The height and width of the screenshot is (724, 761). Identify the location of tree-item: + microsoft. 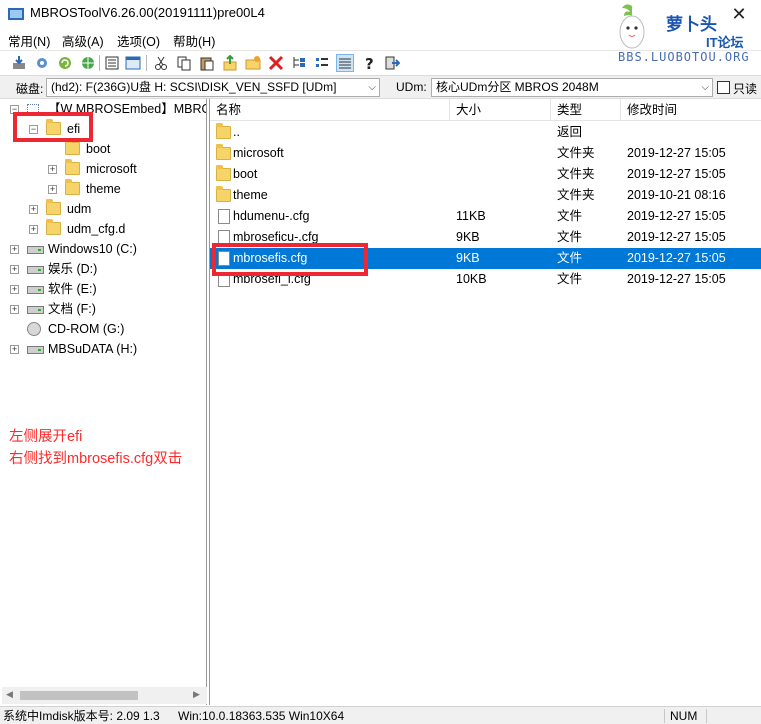
(104, 169).